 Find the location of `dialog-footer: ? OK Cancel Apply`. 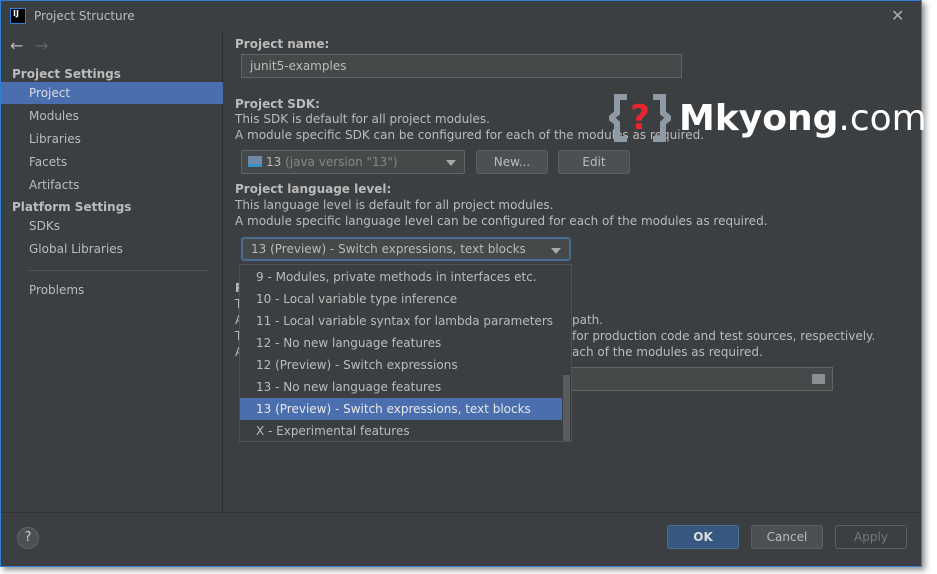

dialog-footer: ? OK Cancel Apply is located at coordinates (461, 539).